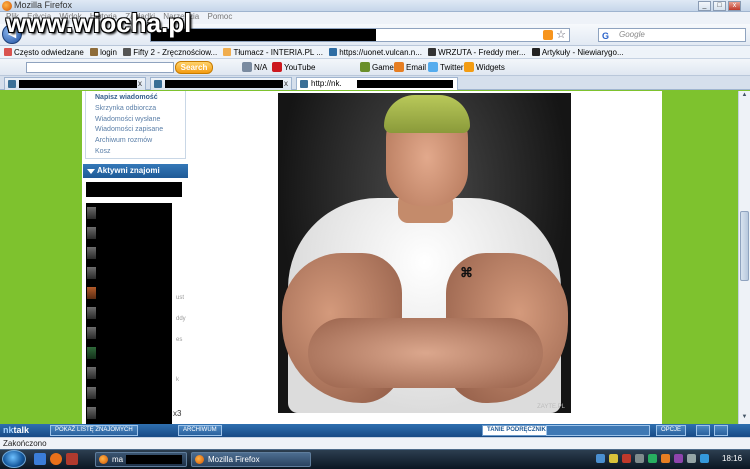 The image size is (750, 469). I want to click on saved-messages-link: Wiadomości zapisane, so click(129, 129).